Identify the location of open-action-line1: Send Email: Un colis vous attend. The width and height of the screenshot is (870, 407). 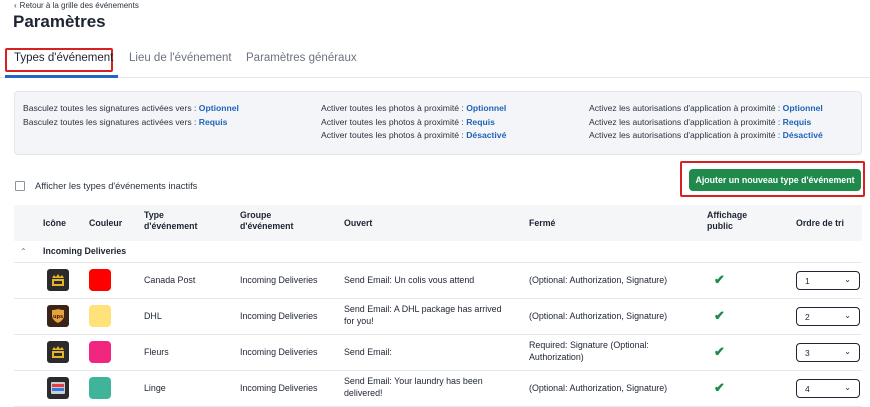
(409, 280).